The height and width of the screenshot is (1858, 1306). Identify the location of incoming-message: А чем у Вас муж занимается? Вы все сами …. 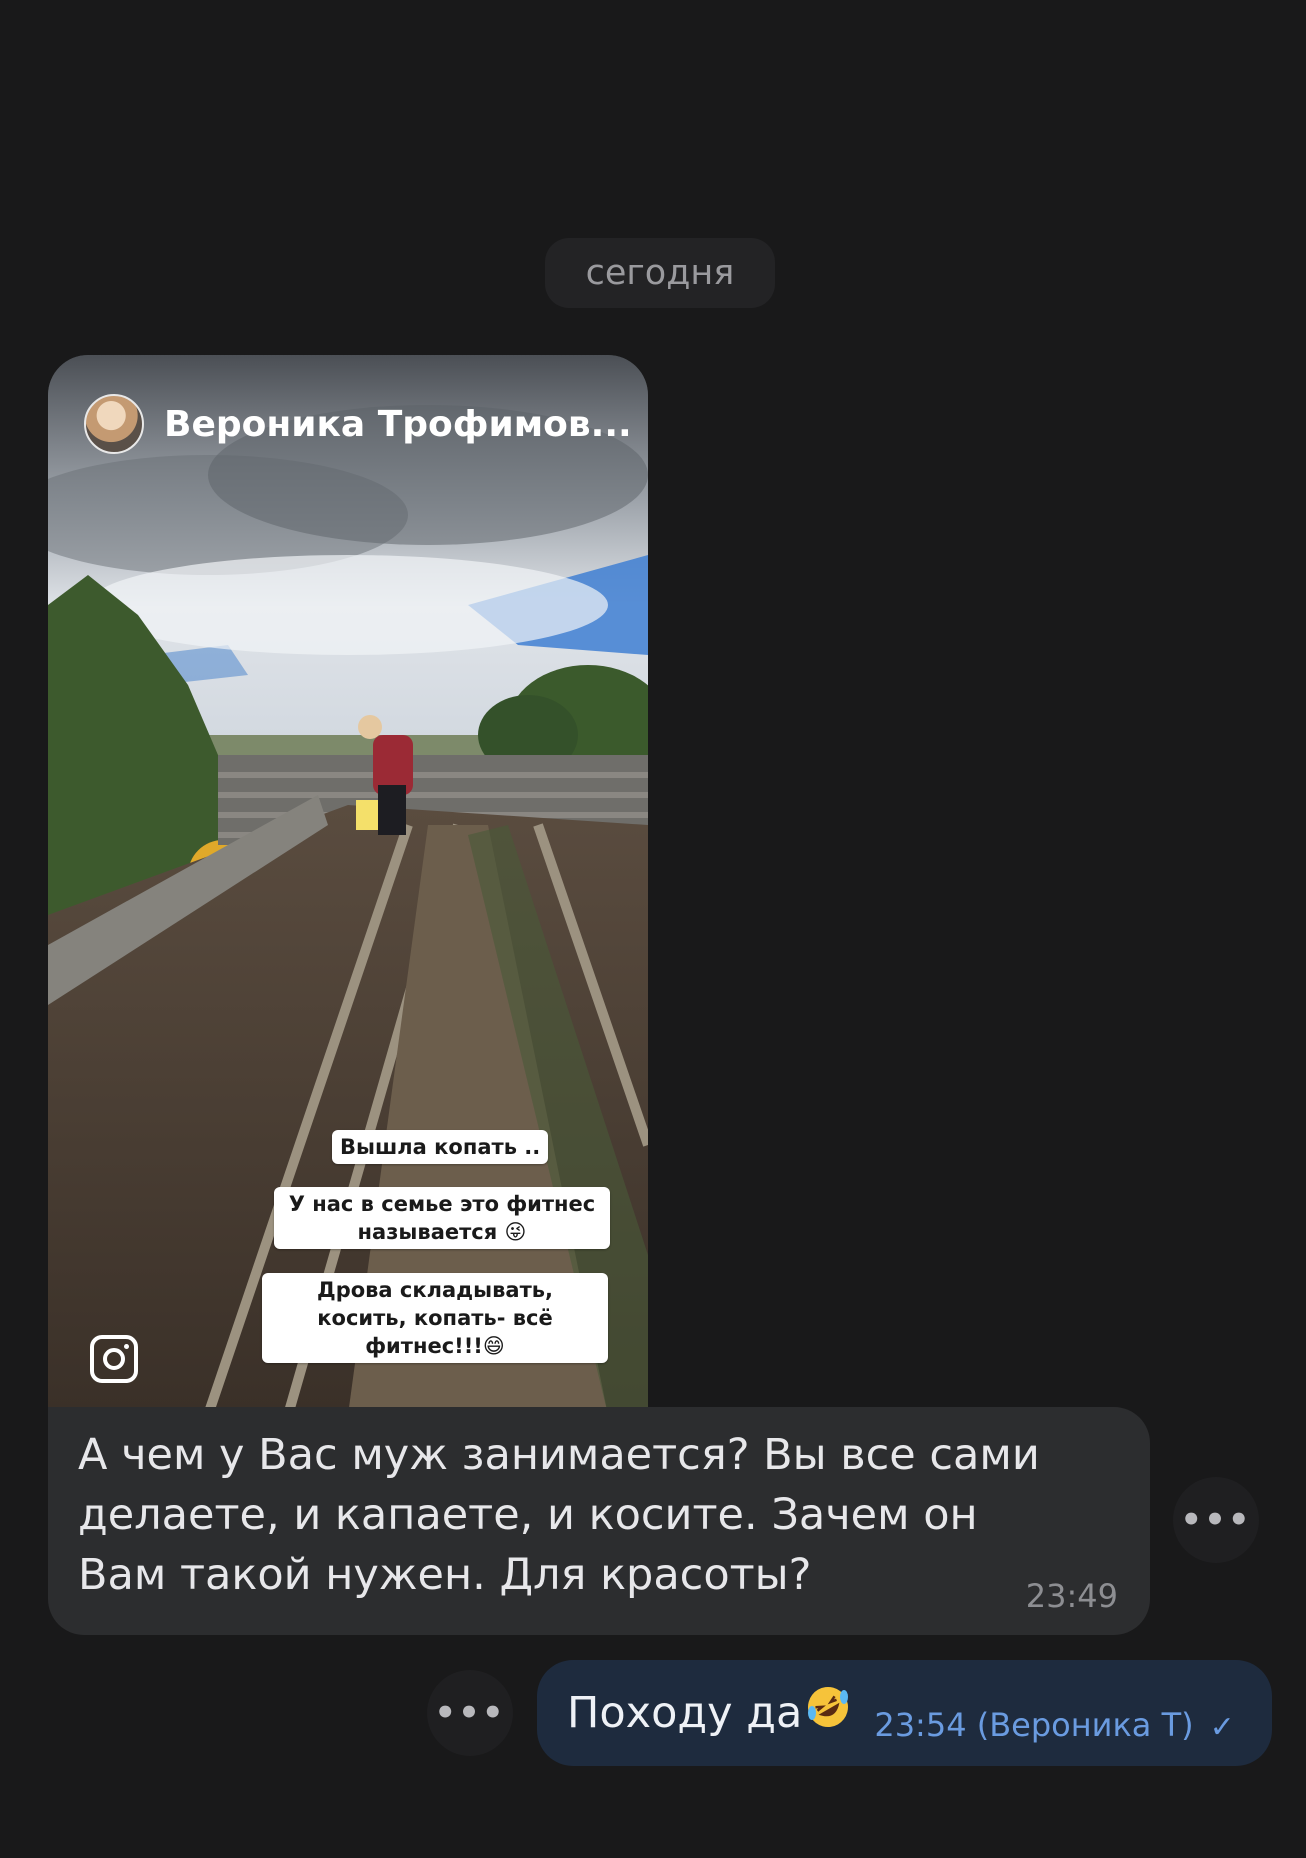
(599, 1521).